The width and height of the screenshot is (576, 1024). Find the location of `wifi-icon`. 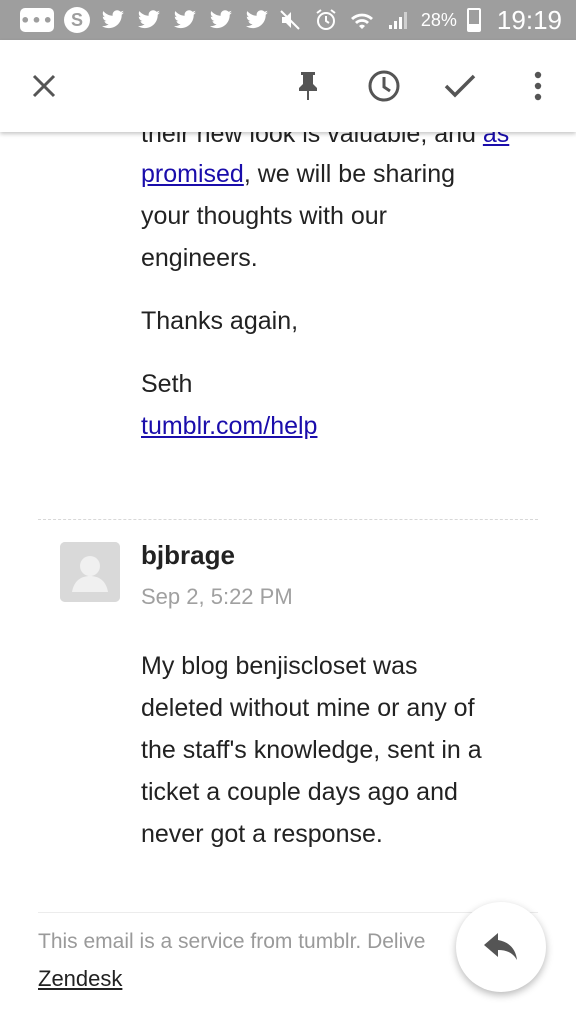

wifi-icon is located at coordinates (362, 20).